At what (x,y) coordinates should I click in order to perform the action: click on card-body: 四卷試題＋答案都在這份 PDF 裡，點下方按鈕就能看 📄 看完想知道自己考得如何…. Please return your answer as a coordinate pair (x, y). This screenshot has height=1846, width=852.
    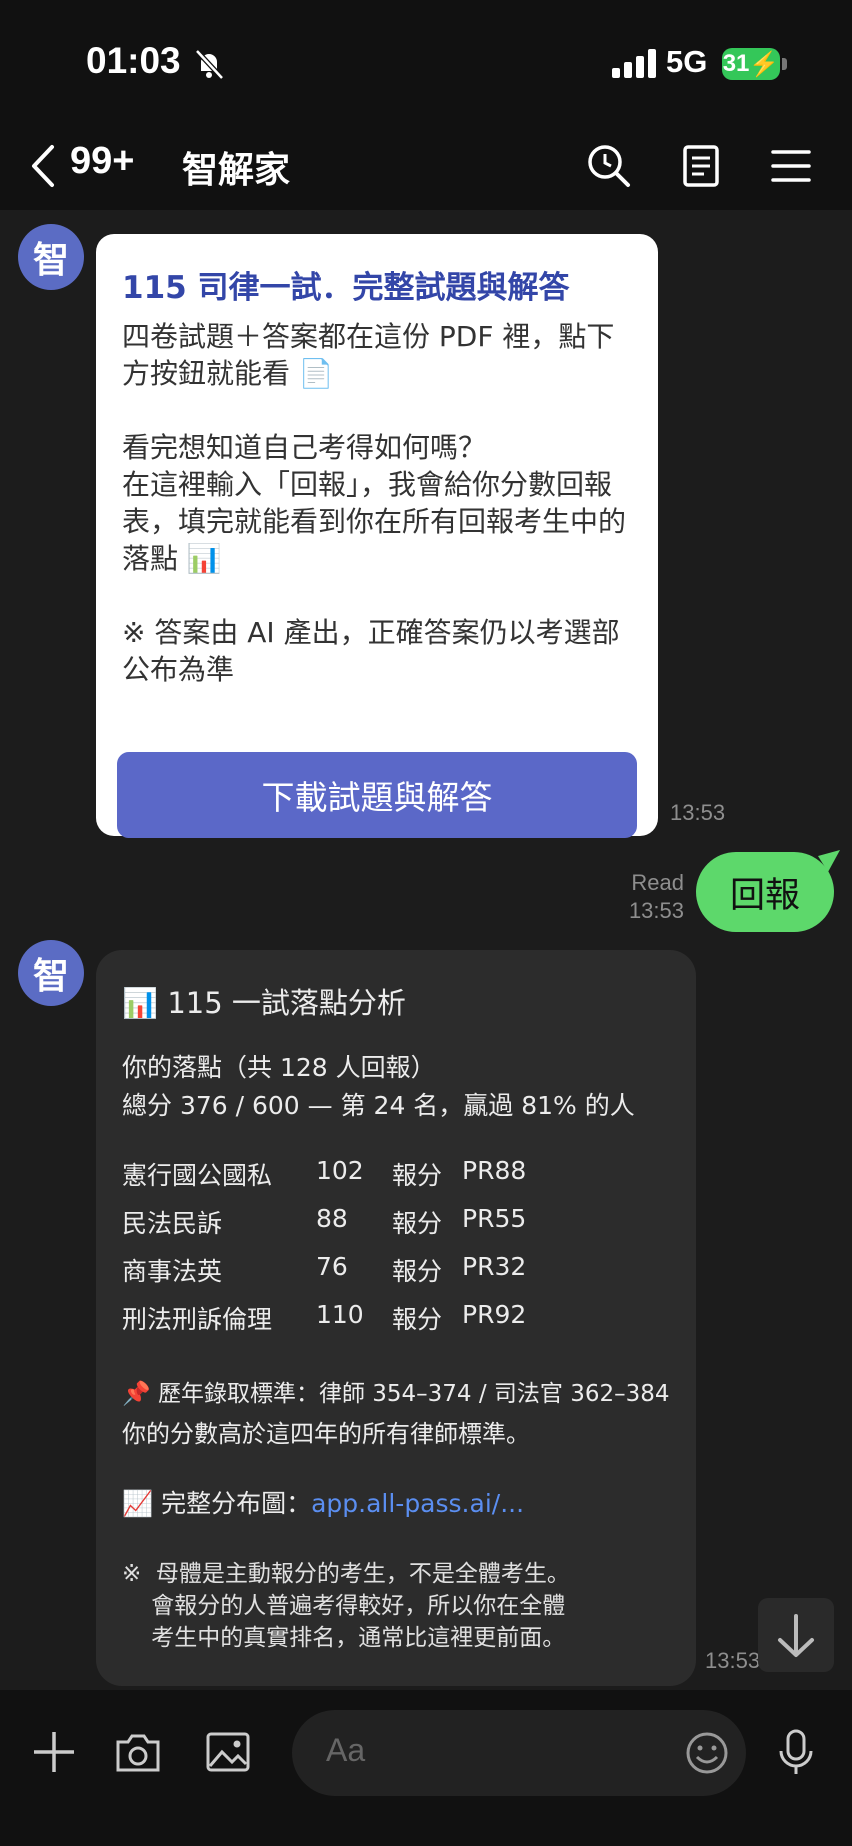
    Looking at the image, I should click on (374, 503).